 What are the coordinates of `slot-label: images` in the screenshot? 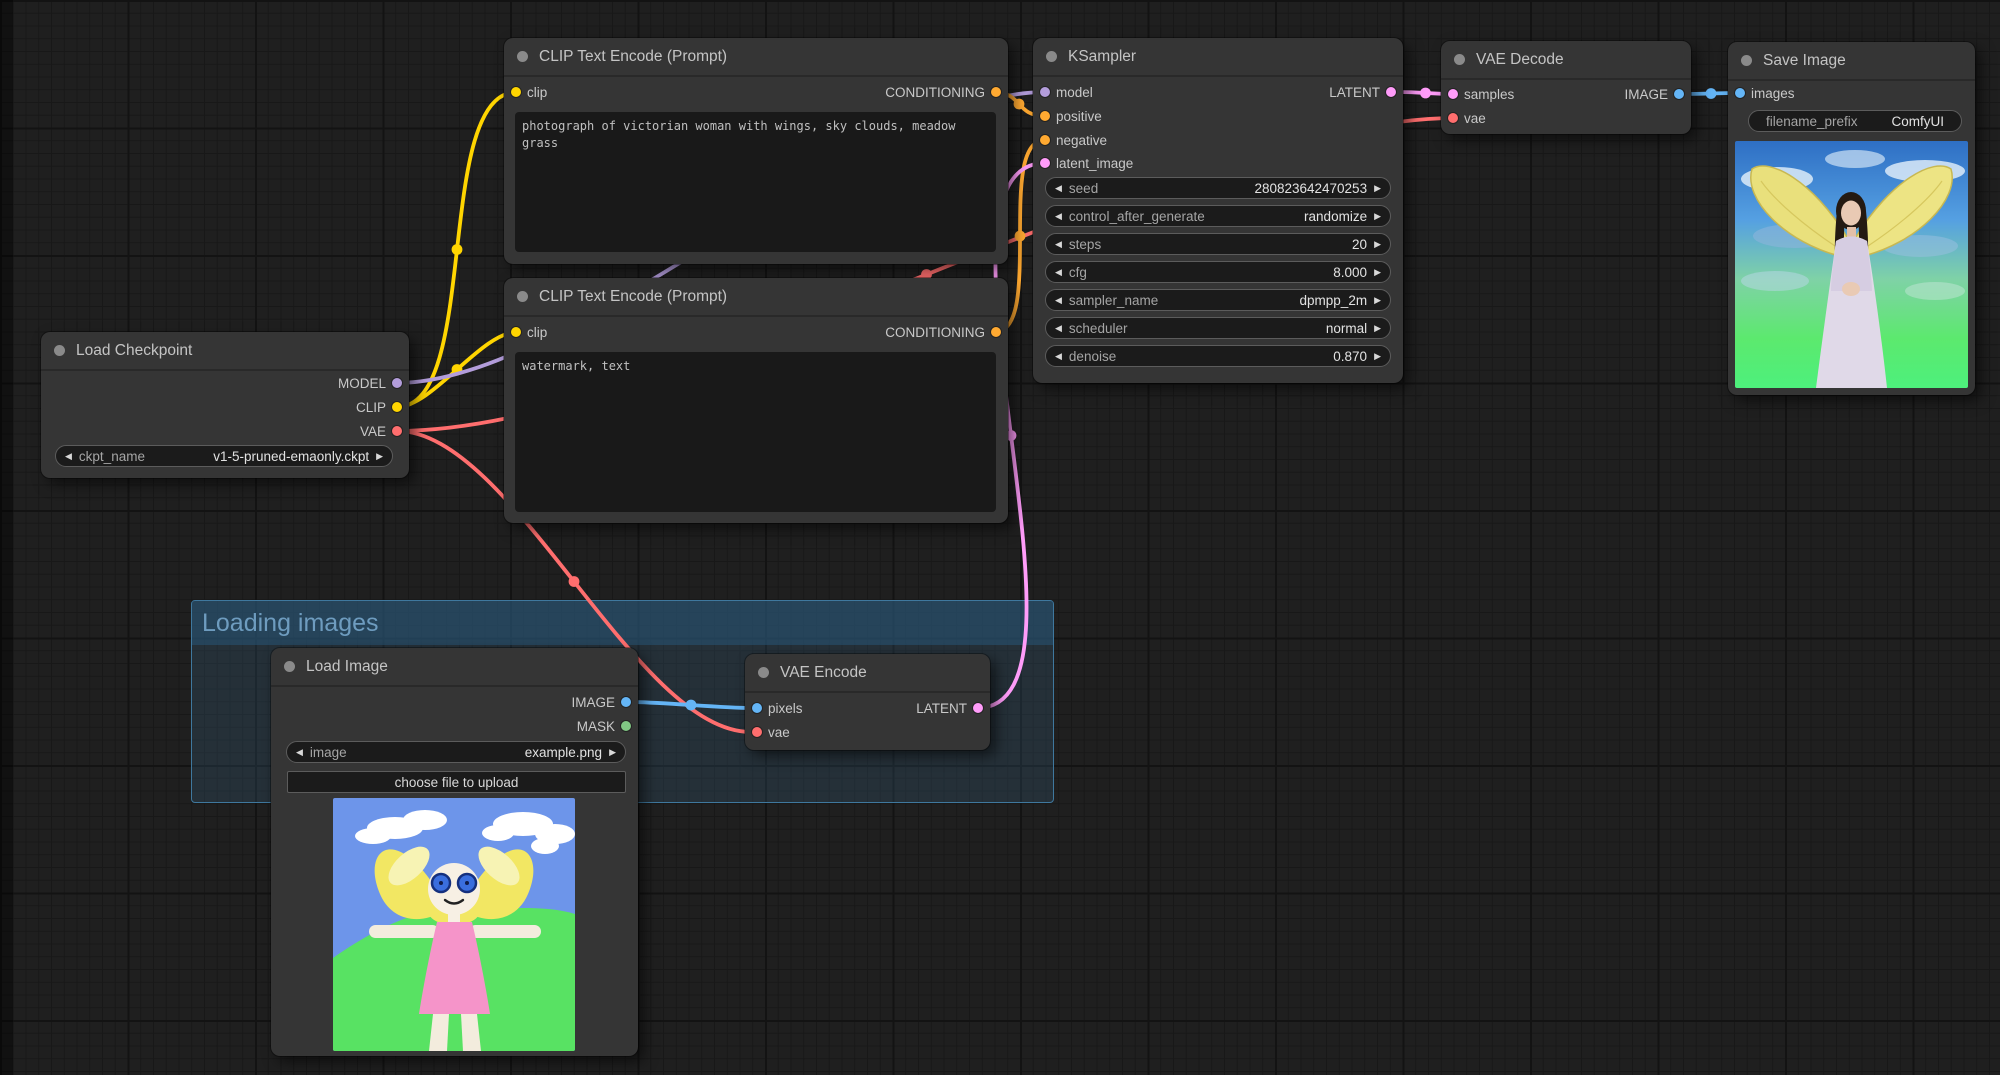 It's located at (1773, 93).